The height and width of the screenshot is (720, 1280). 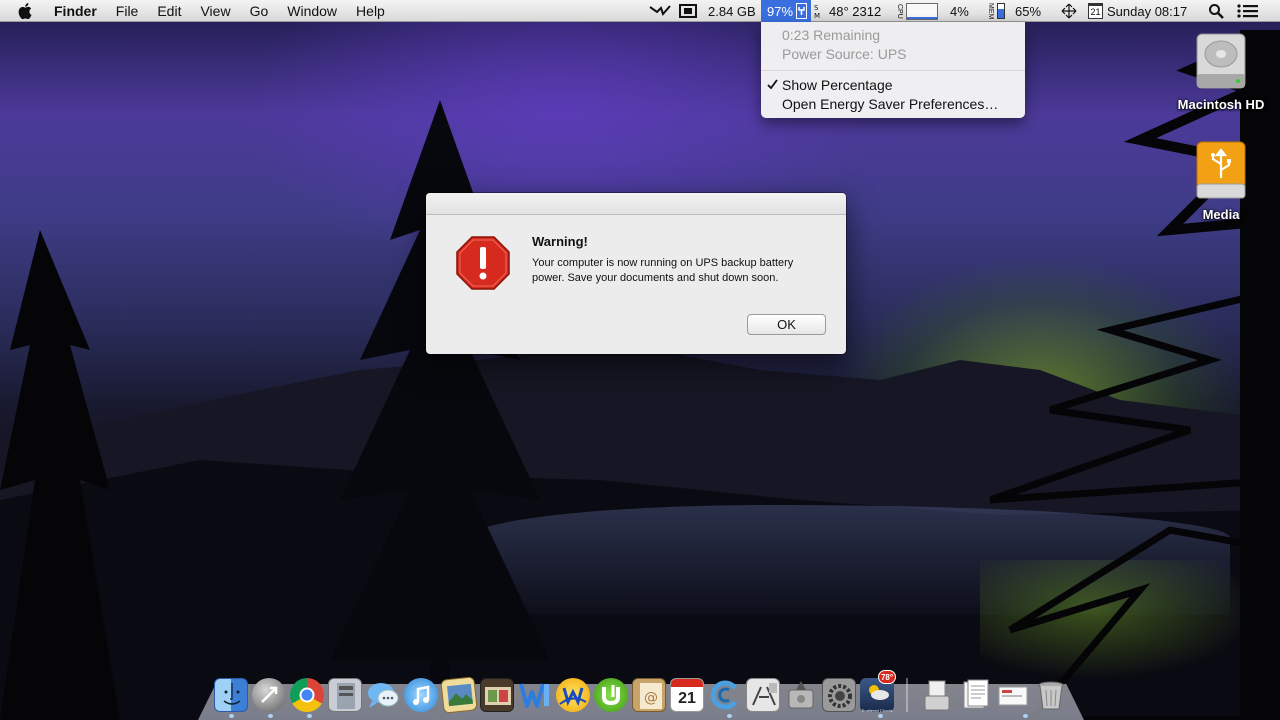 What do you see at coordinates (307, 695) in the screenshot?
I see `dock-chrome-icon` at bounding box center [307, 695].